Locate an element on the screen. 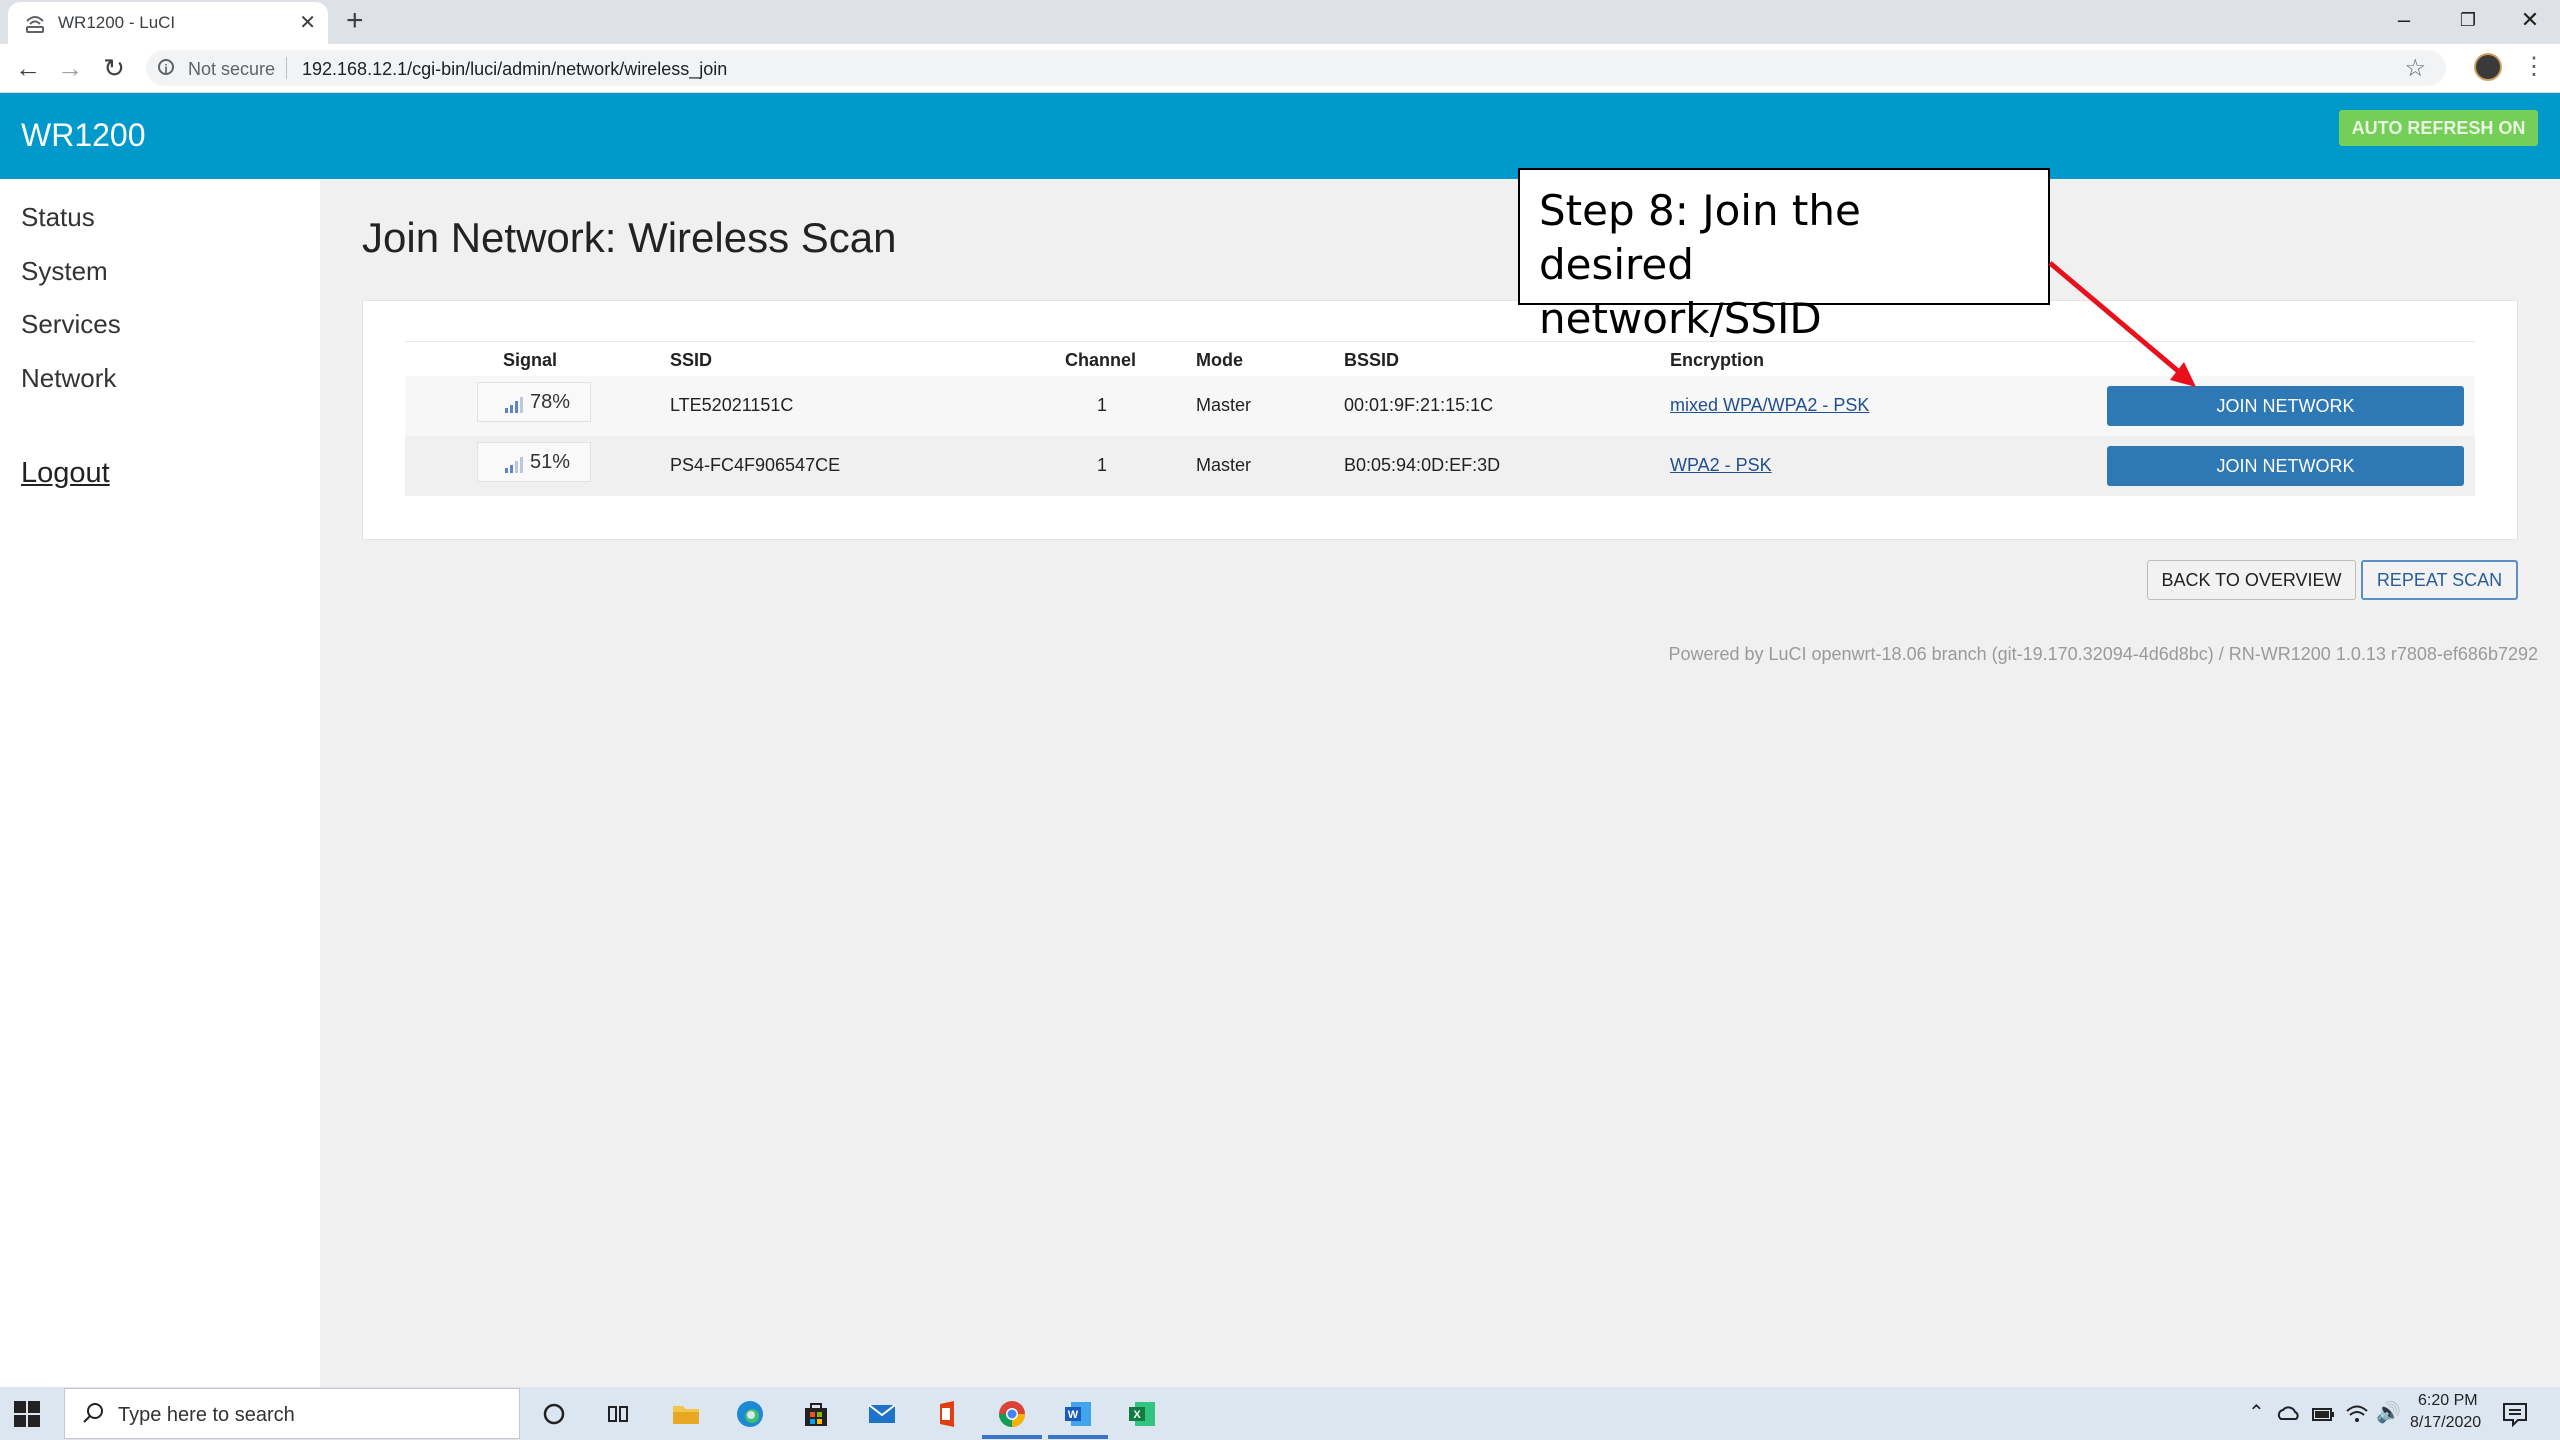 Image resolution: width=2560 pixels, height=1440 pixels. minimize-icon: – is located at coordinates (2404, 20).